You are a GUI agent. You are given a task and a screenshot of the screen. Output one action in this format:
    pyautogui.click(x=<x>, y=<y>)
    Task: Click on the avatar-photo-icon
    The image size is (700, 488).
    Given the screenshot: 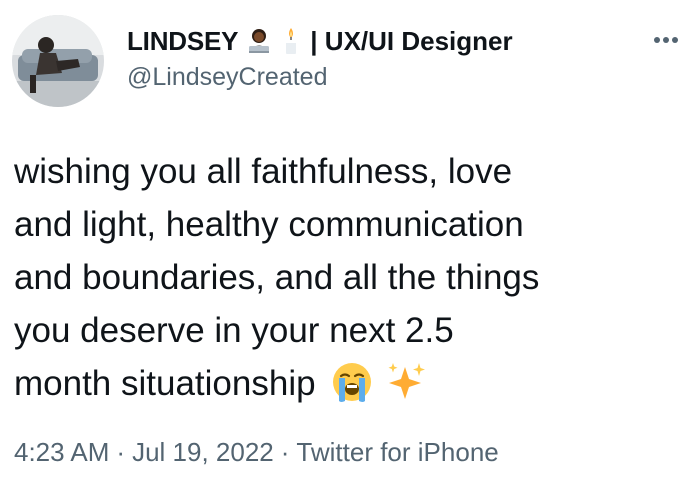 What is the action you would take?
    pyautogui.click(x=58, y=61)
    